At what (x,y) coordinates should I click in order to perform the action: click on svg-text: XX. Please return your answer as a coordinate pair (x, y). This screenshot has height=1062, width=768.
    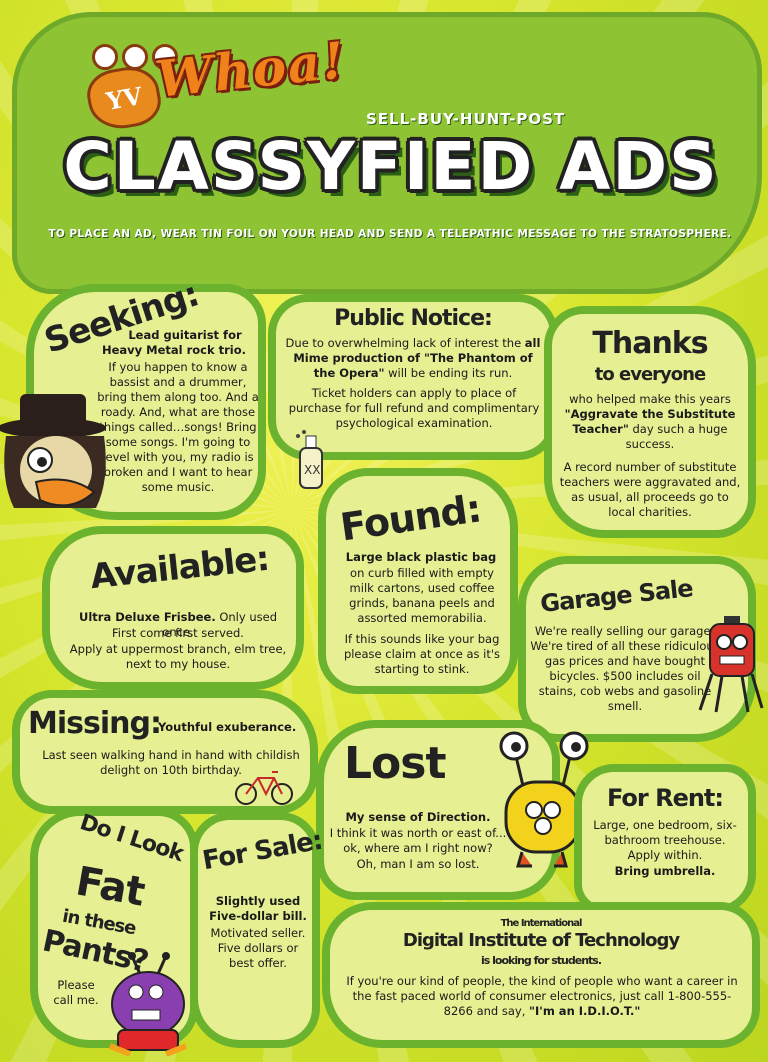
    Looking at the image, I should click on (312, 470).